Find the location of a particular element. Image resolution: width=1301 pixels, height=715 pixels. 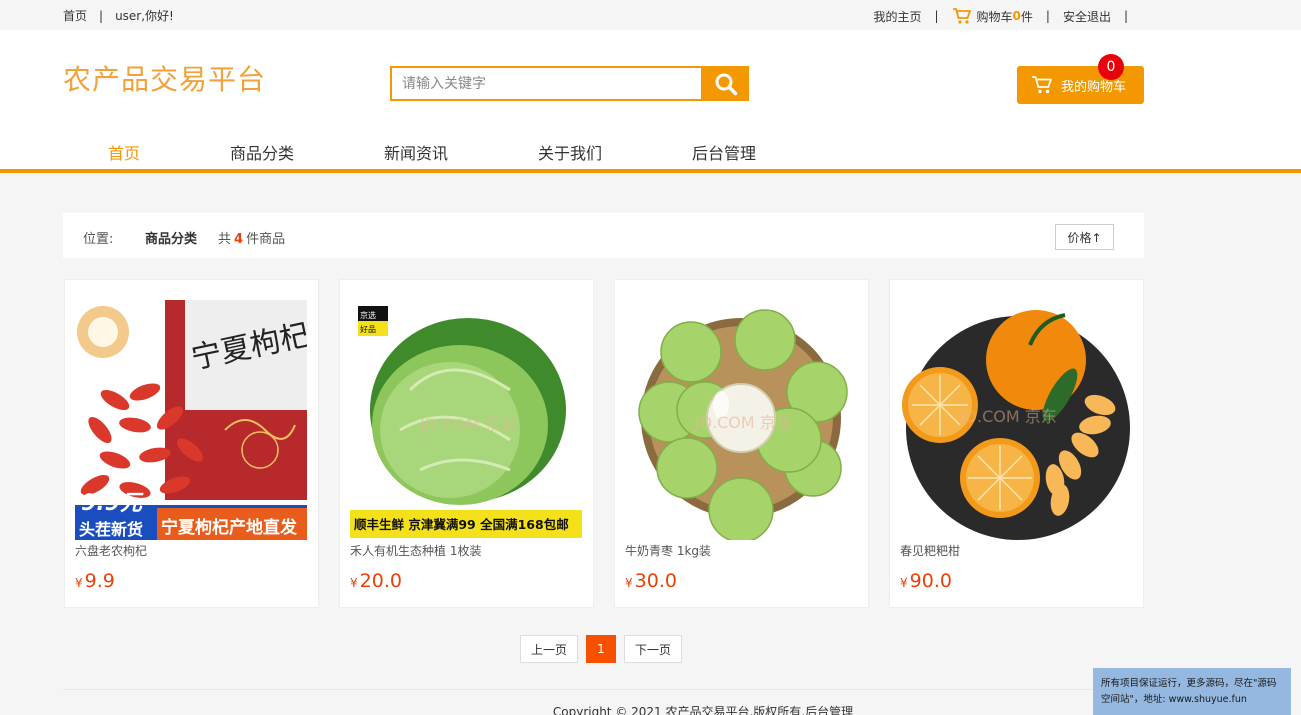

product-card: JD.COM 京东 春见粑粑柑 ¥90.0 is located at coordinates (1016, 443).